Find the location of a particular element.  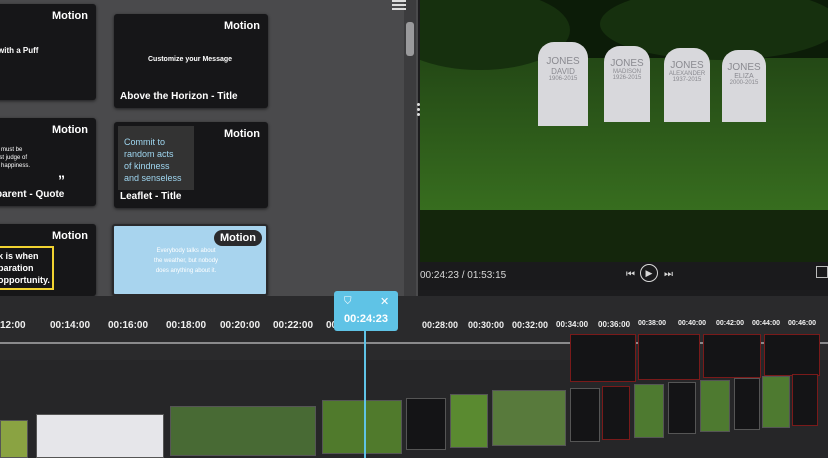

template-snippet: n must be est judge of n happiness. is located at coordinates (15, 158).